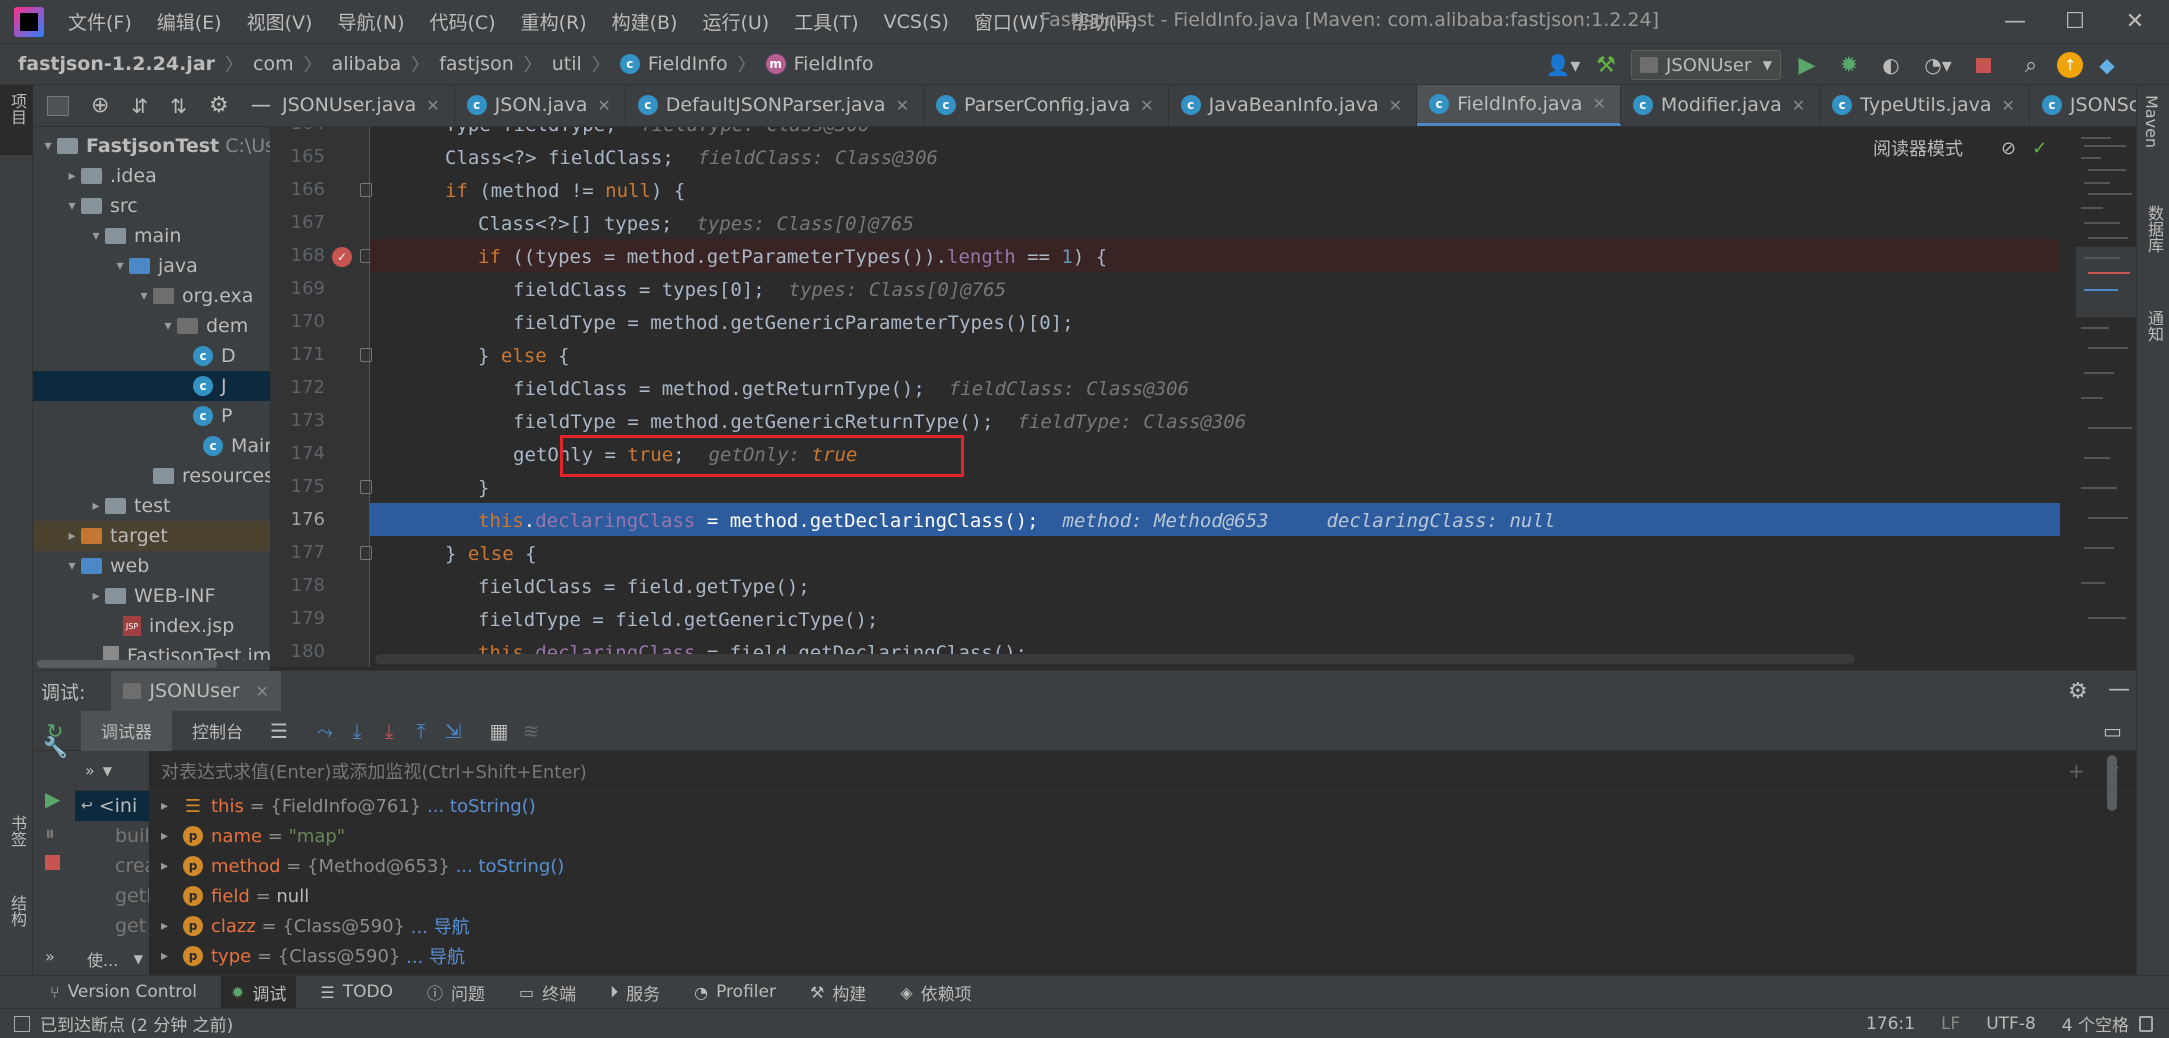 Image resolution: width=2169 pixels, height=1038 pixels. Describe the element at coordinates (547, 992) in the screenshot. I see `toolwindow-terminal: ▭ 终端` at that location.